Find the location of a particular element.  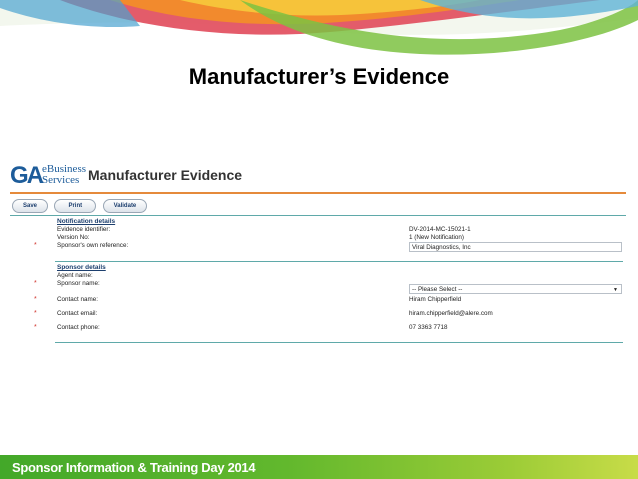

ebusiness-logo: eBusiness Services is located at coordinates (64, 175).